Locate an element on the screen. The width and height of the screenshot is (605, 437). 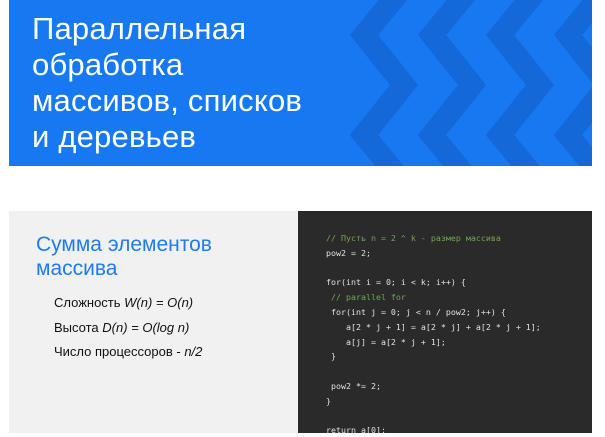
code-line: a[2 * j + 1] = a[2 * j] + a[2 * j + 1]; is located at coordinates (433, 326).